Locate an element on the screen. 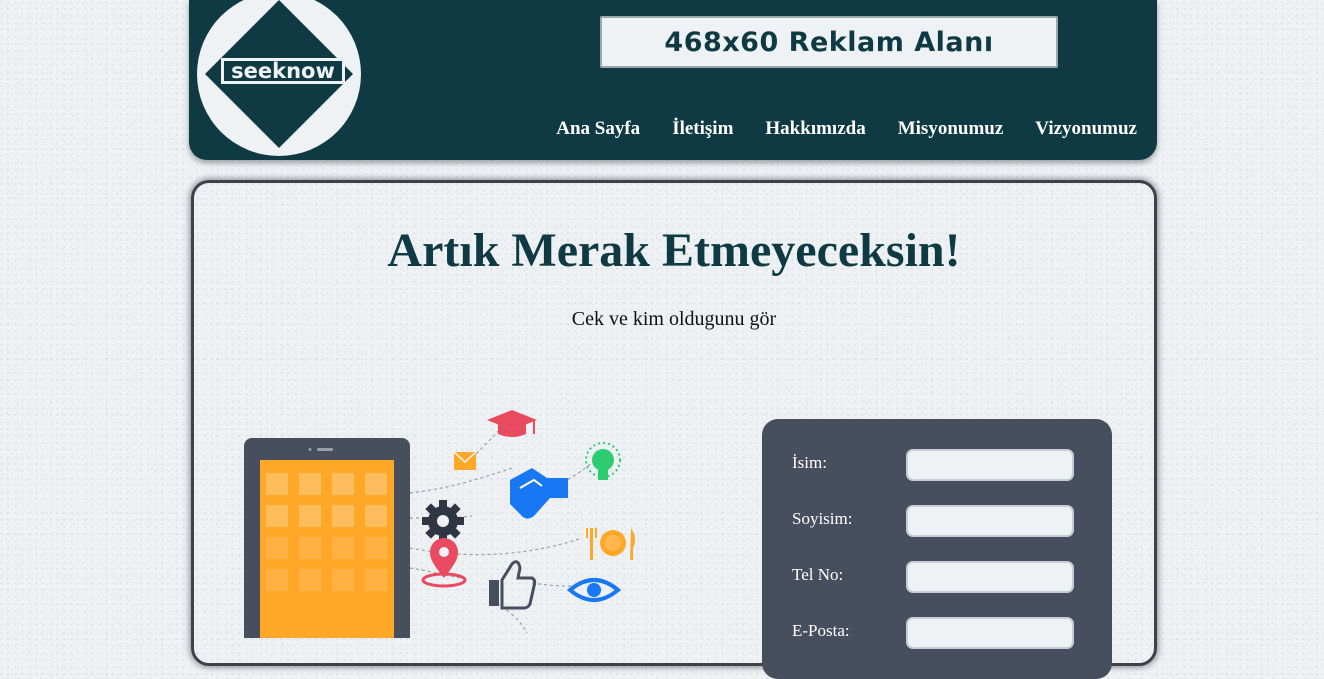  nav-item-home: Ana Sayfa is located at coordinates (598, 129).